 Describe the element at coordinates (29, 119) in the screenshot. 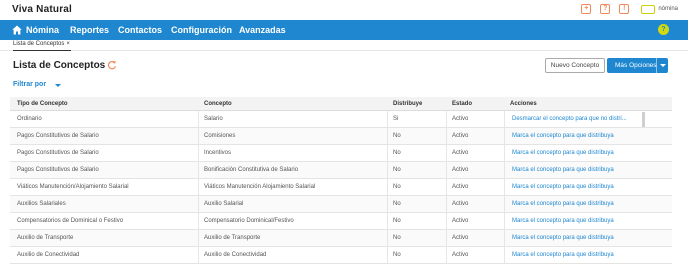

I see `cell-tipo: Ordinario` at that location.